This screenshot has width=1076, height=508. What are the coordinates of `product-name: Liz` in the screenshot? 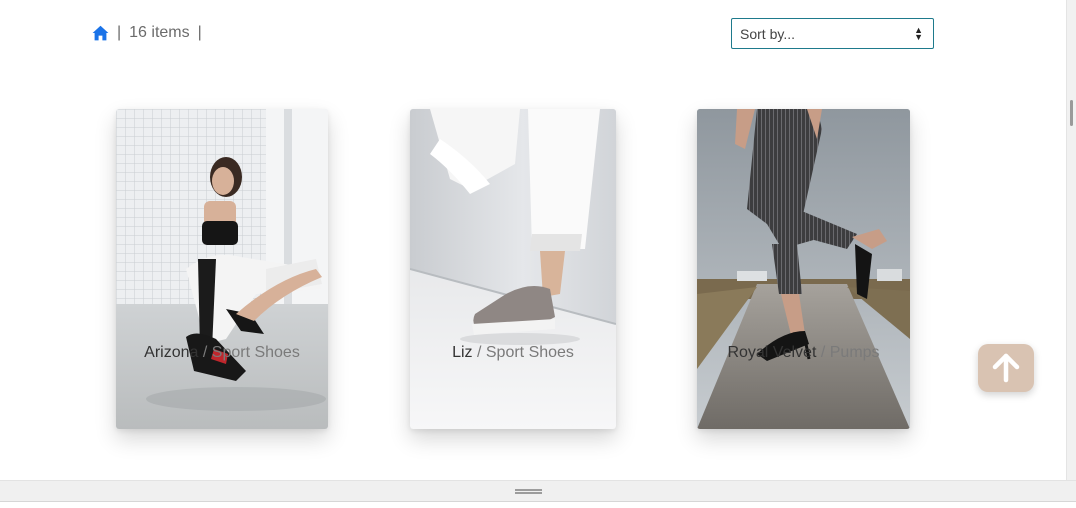 It's located at (462, 352).